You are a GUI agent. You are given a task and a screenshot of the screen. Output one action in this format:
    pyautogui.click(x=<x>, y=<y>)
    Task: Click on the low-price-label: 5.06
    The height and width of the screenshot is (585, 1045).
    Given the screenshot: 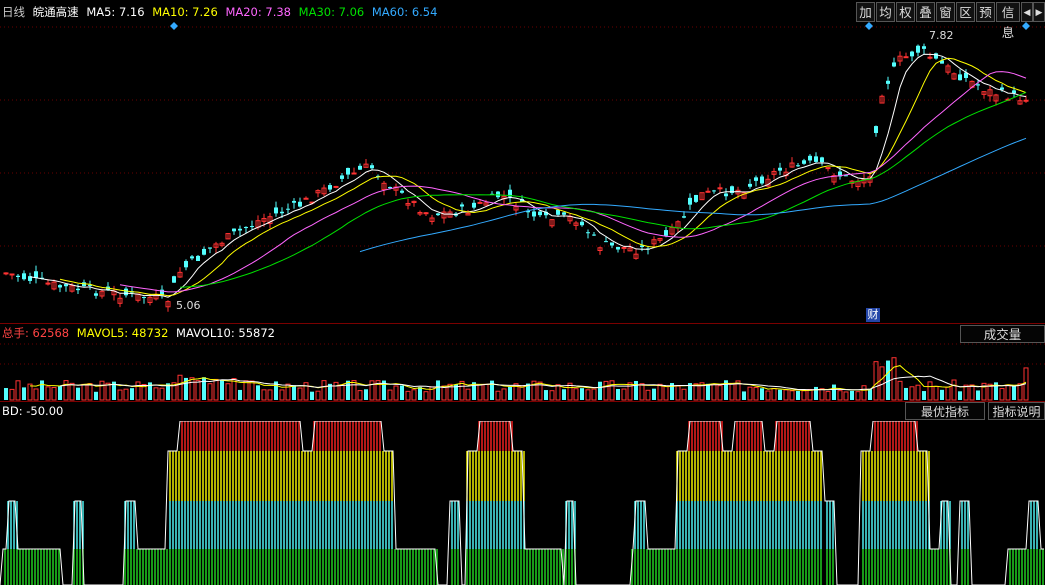 What is the action you would take?
    pyautogui.click(x=188, y=305)
    